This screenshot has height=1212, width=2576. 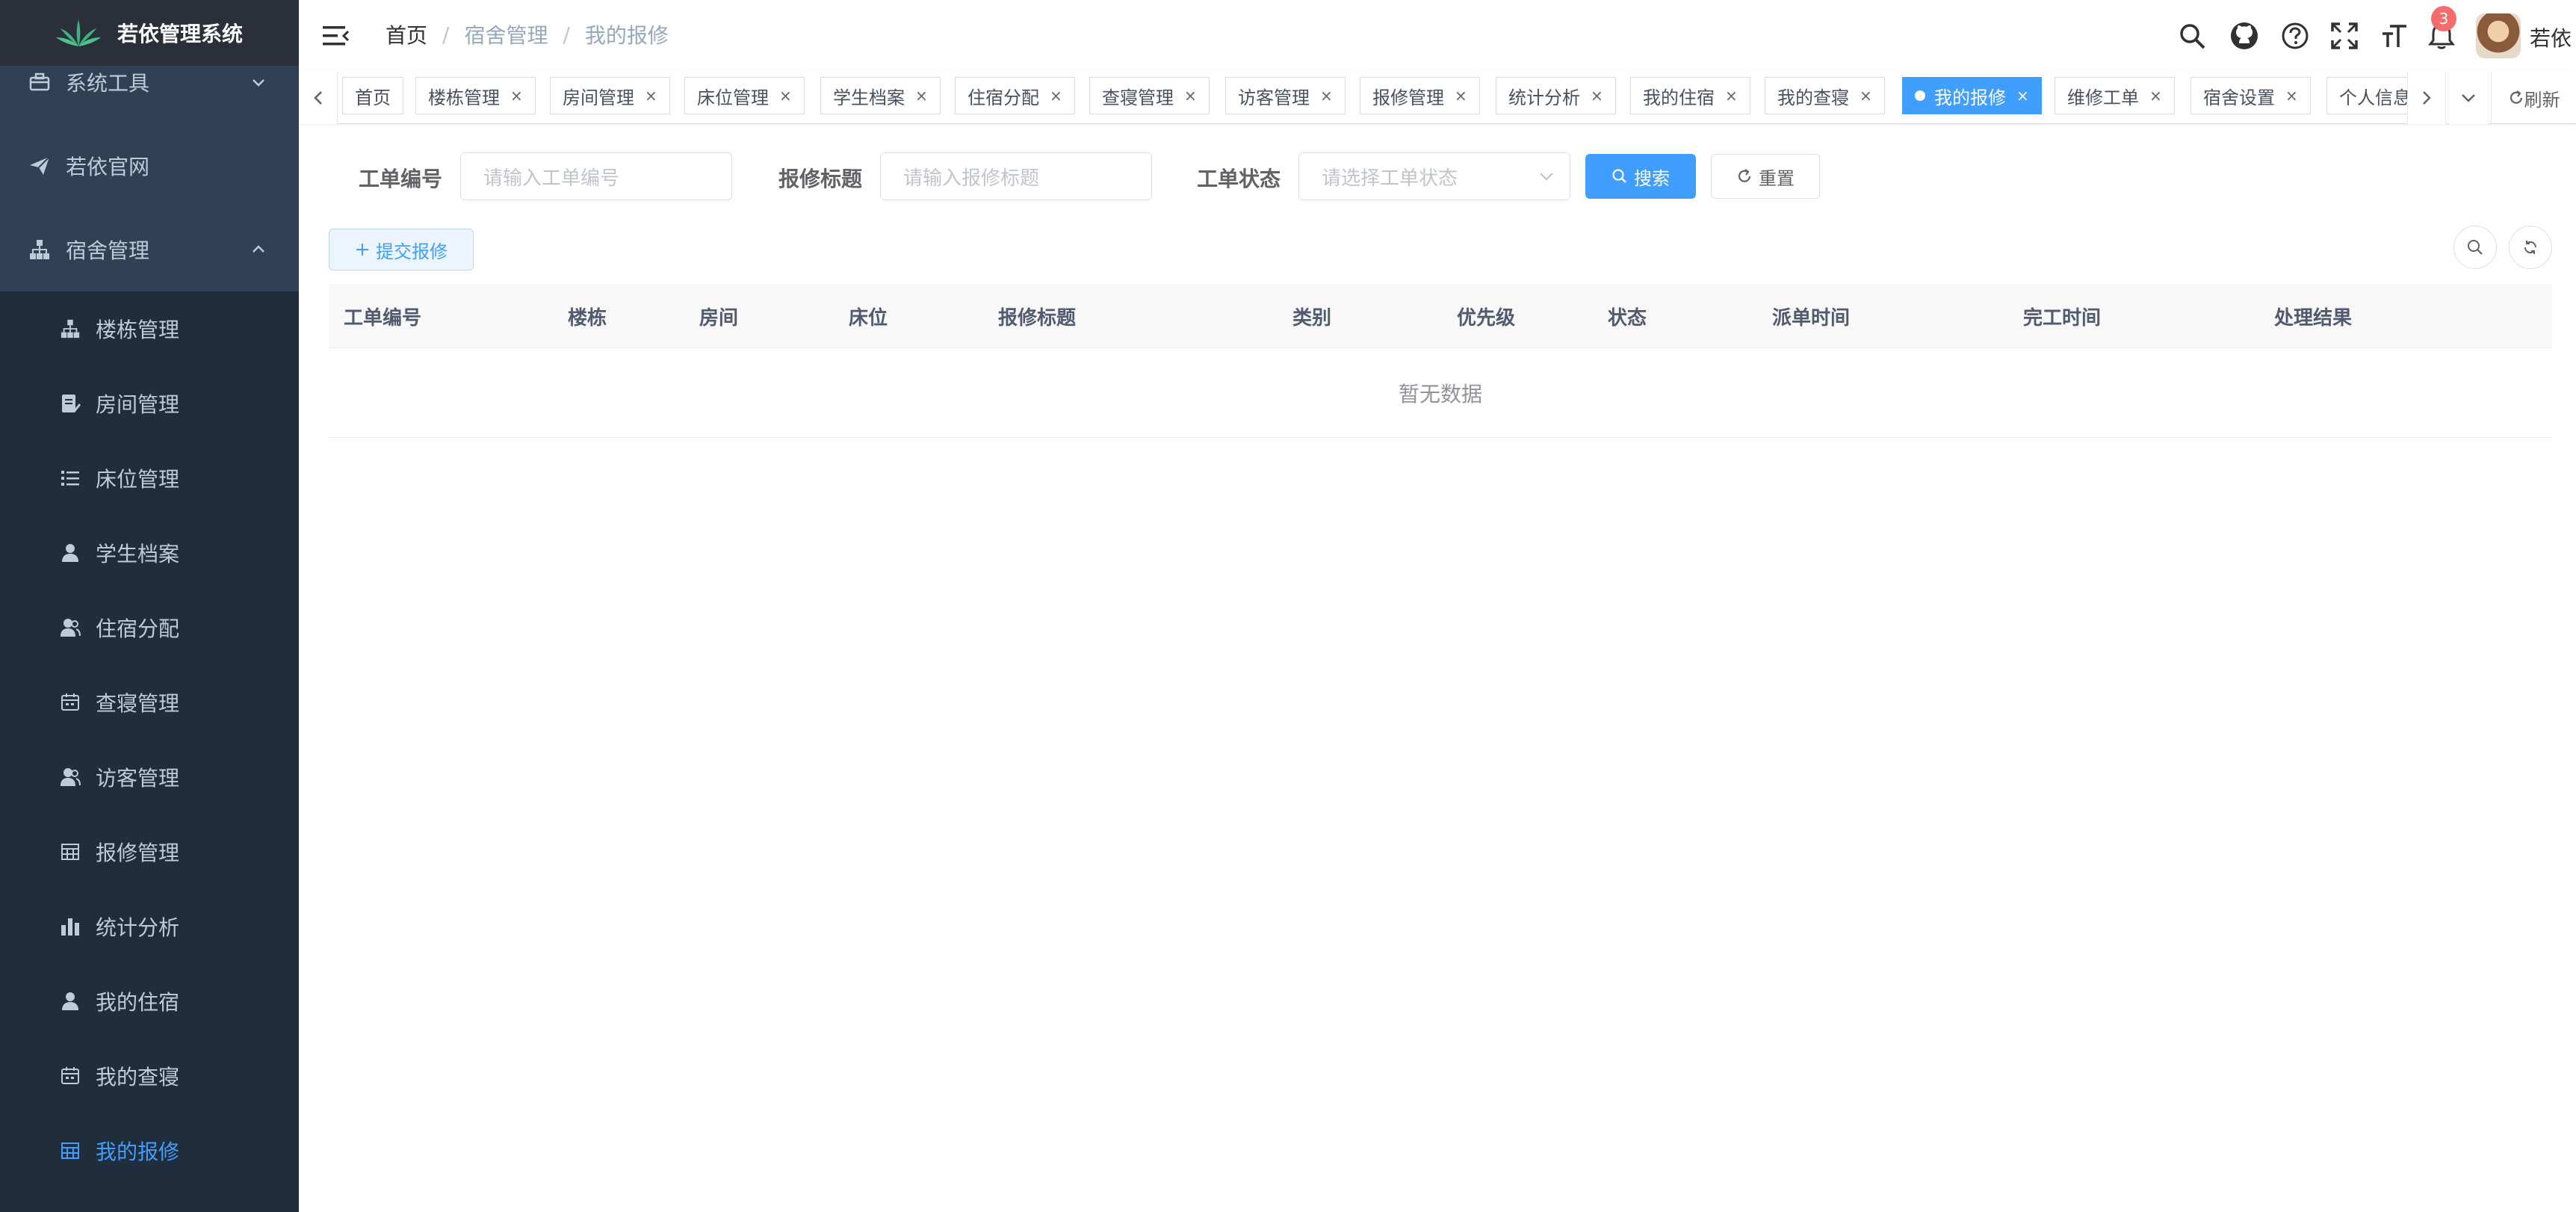 What do you see at coordinates (336, 36) in the screenshot?
I see `hamburger-icon` at bounding box center [336, 36].